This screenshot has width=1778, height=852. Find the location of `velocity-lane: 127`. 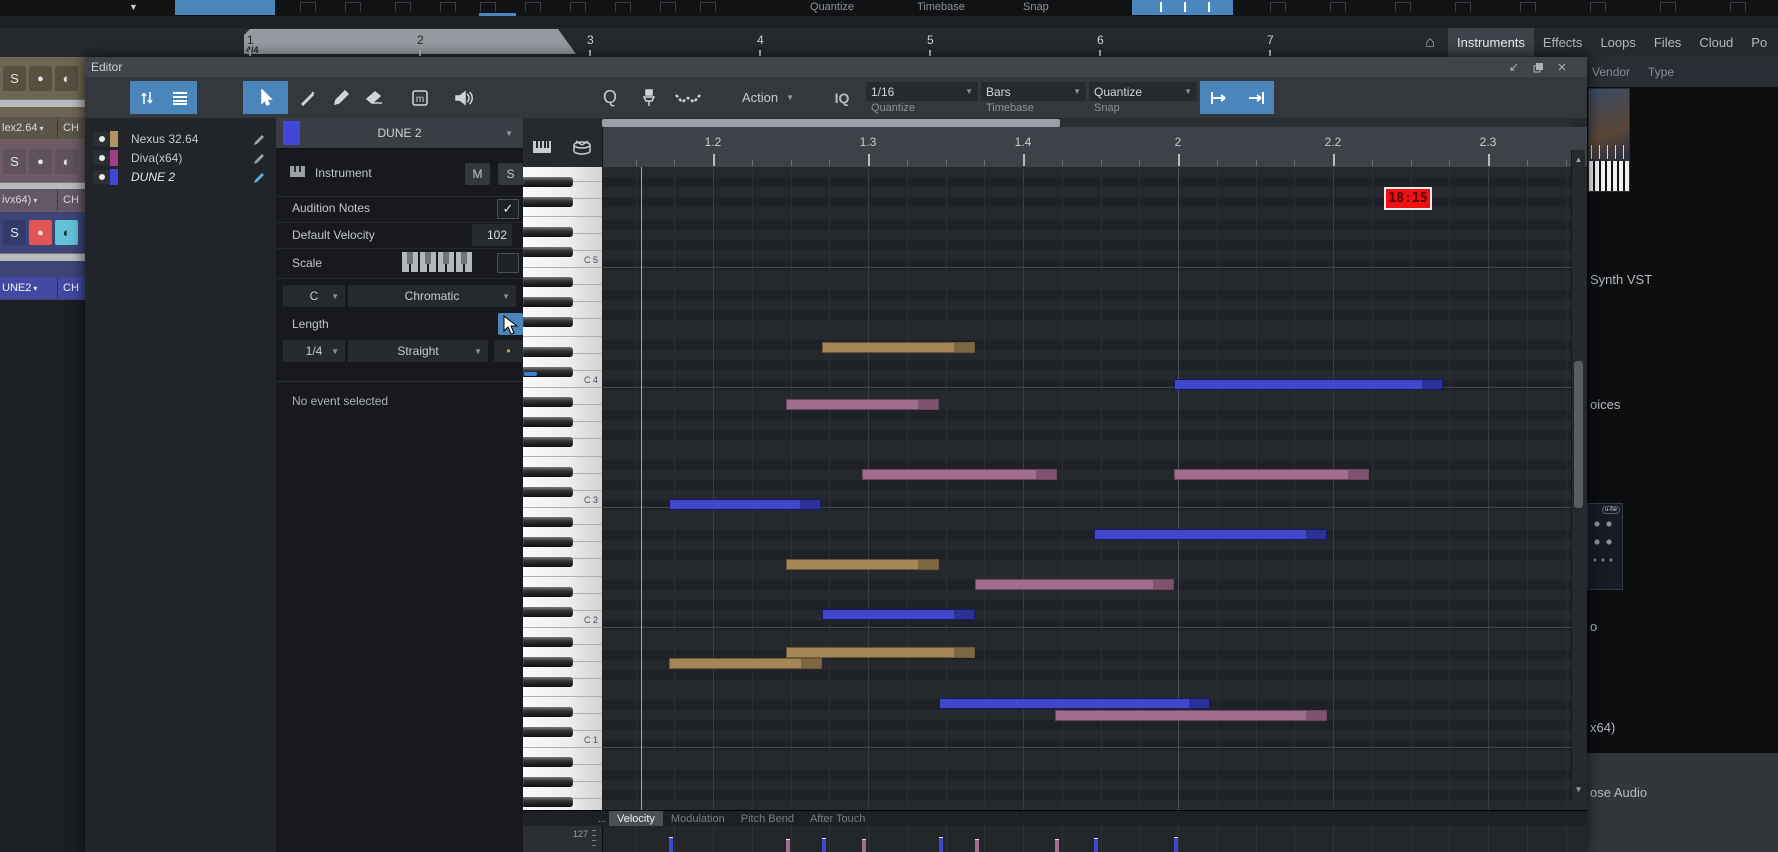

velocity-lane: 127 is located at coordinates (1055, 839).